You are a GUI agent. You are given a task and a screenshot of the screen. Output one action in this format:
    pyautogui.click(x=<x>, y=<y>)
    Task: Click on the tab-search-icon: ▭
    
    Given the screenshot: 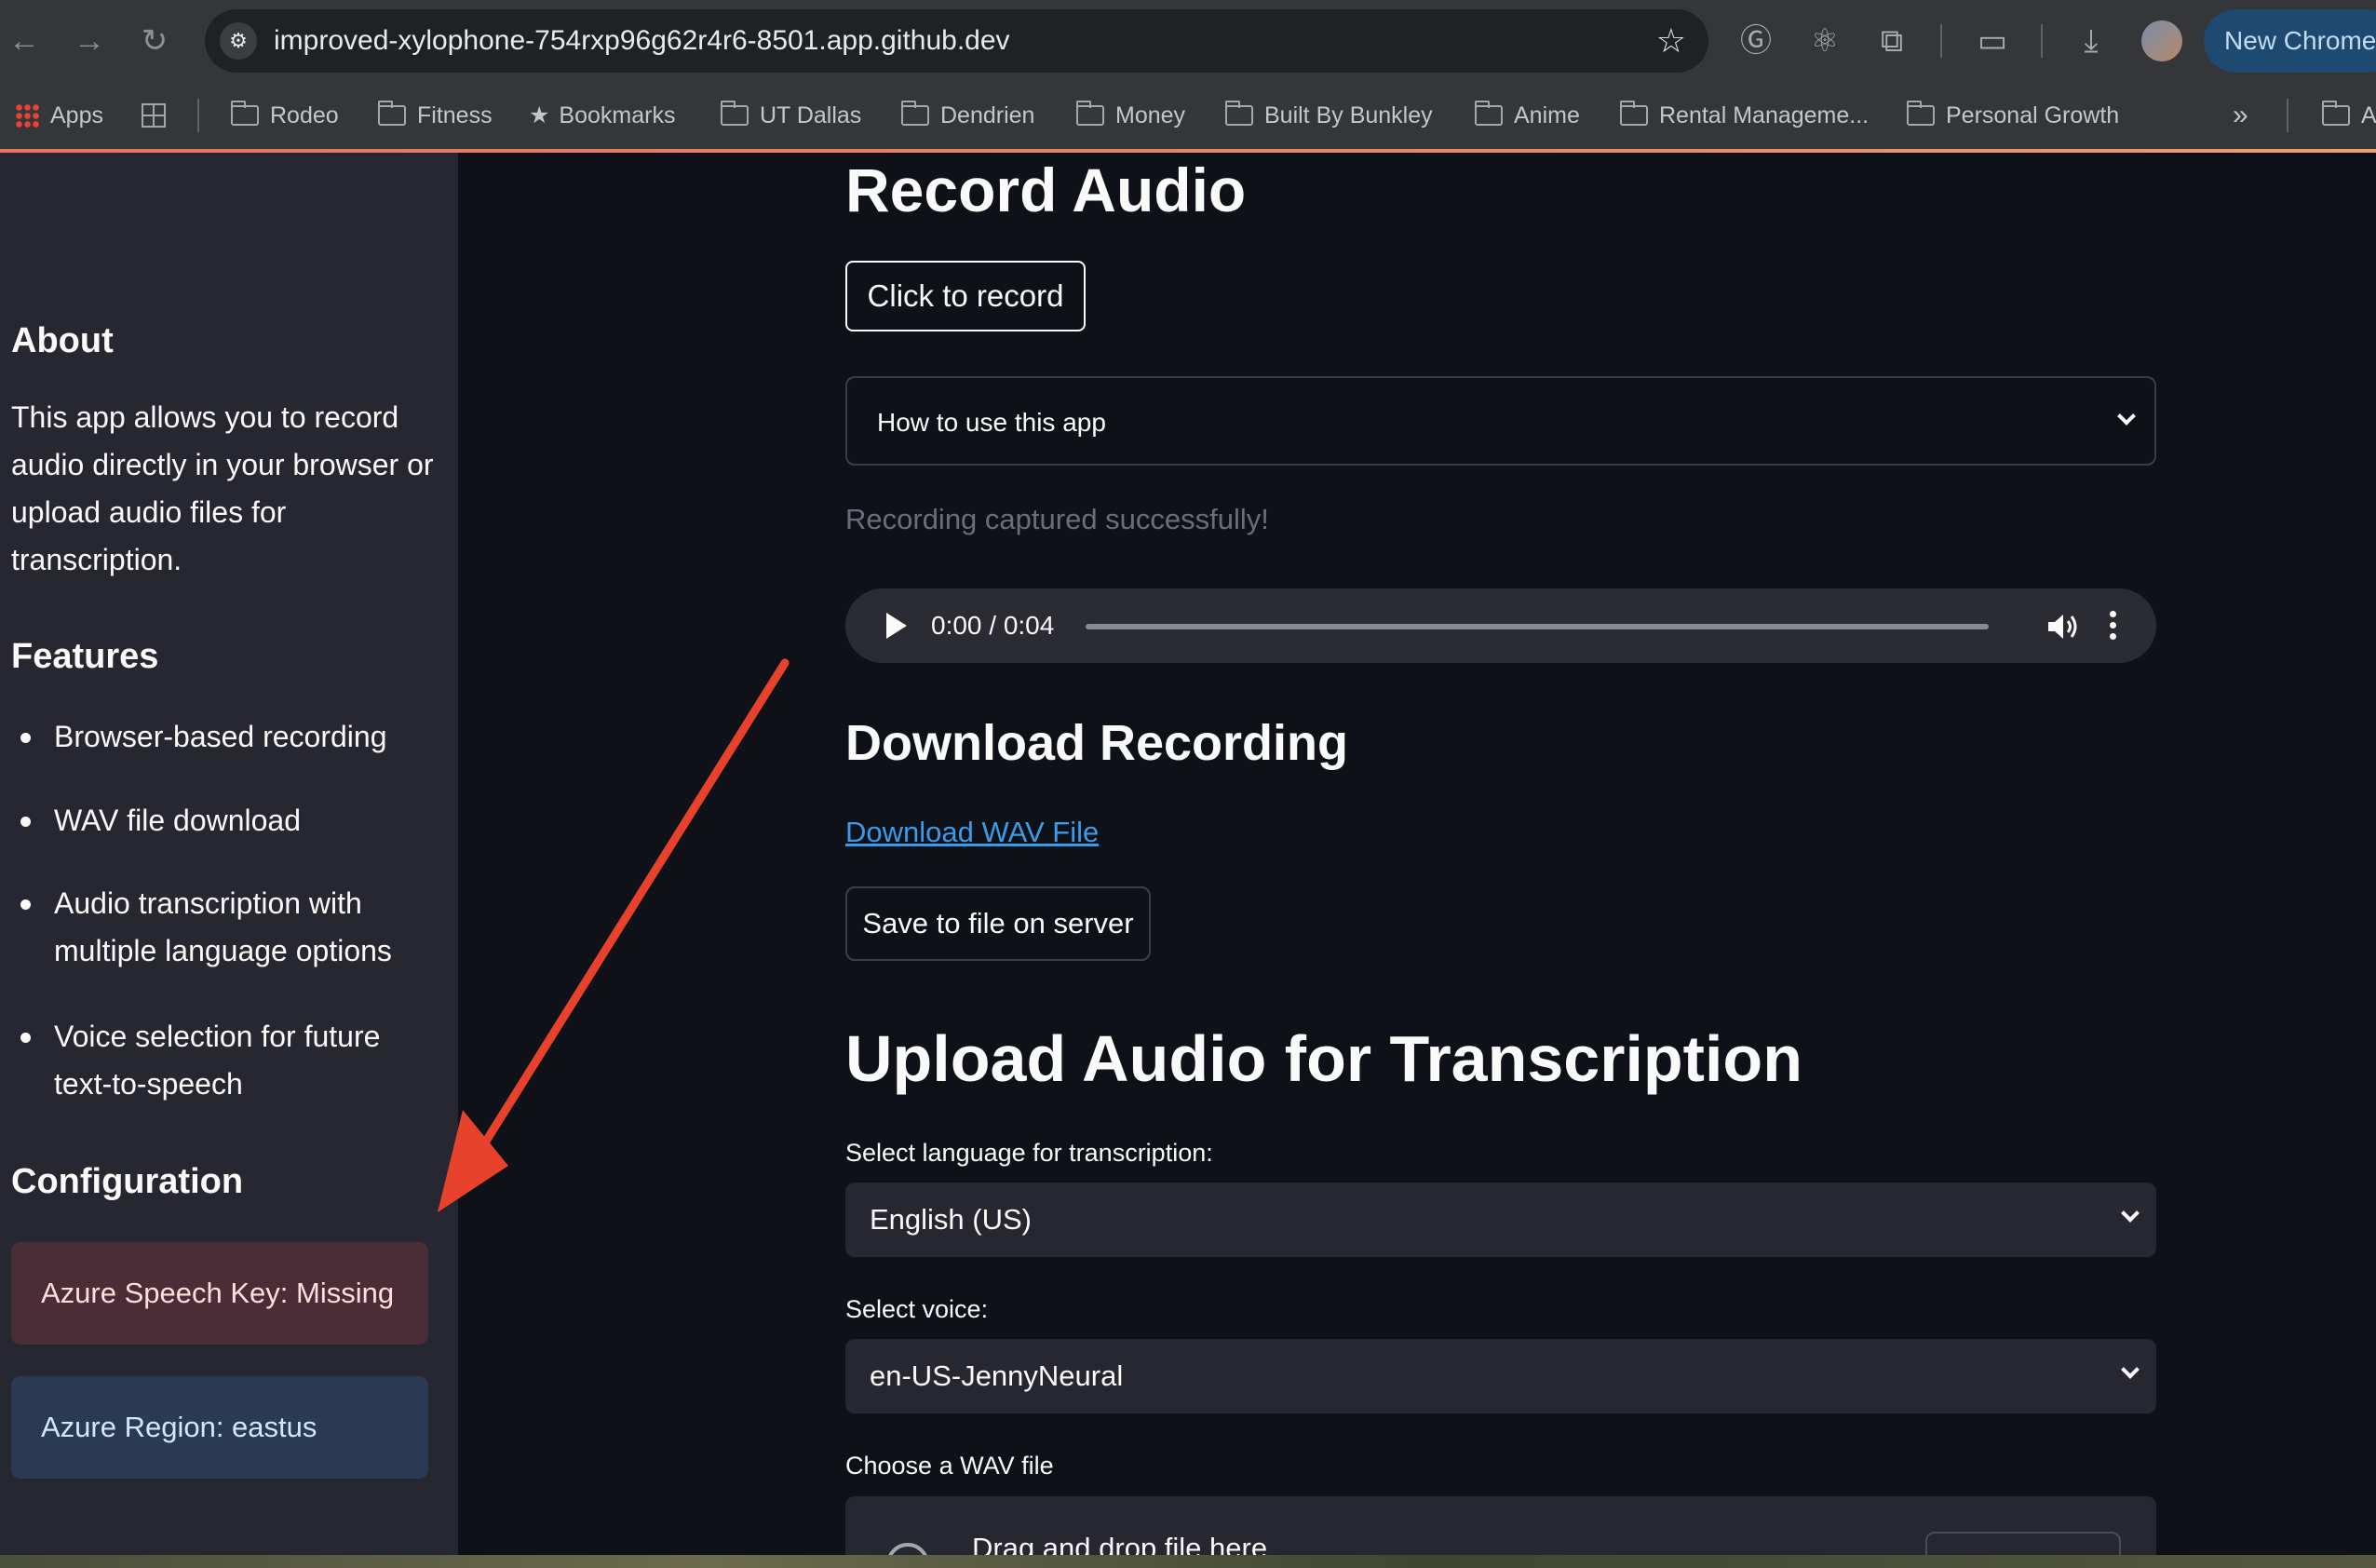 What is the action you would take?
    pyautogui.click(x=1992, y=41)
    